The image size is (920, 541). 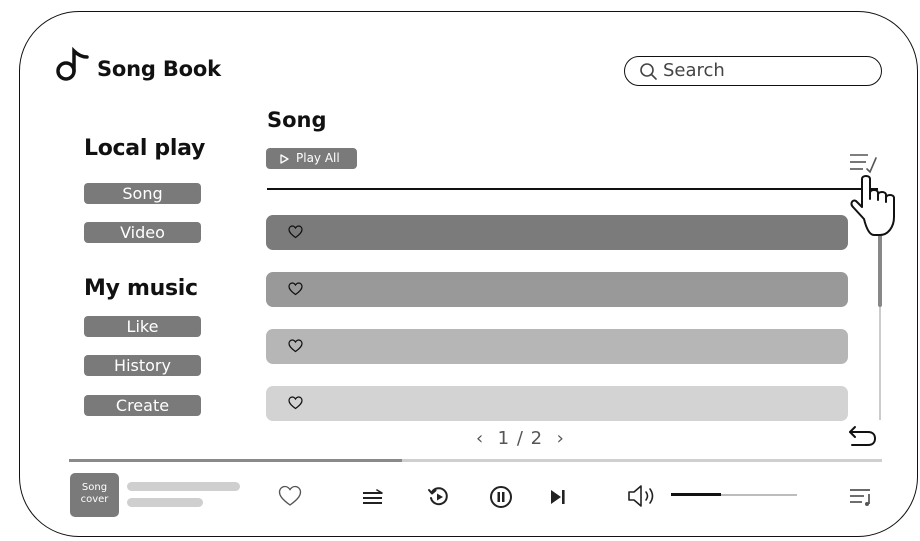 I want to click on prev-page-icon: ‹, so click(x=480, y=438).